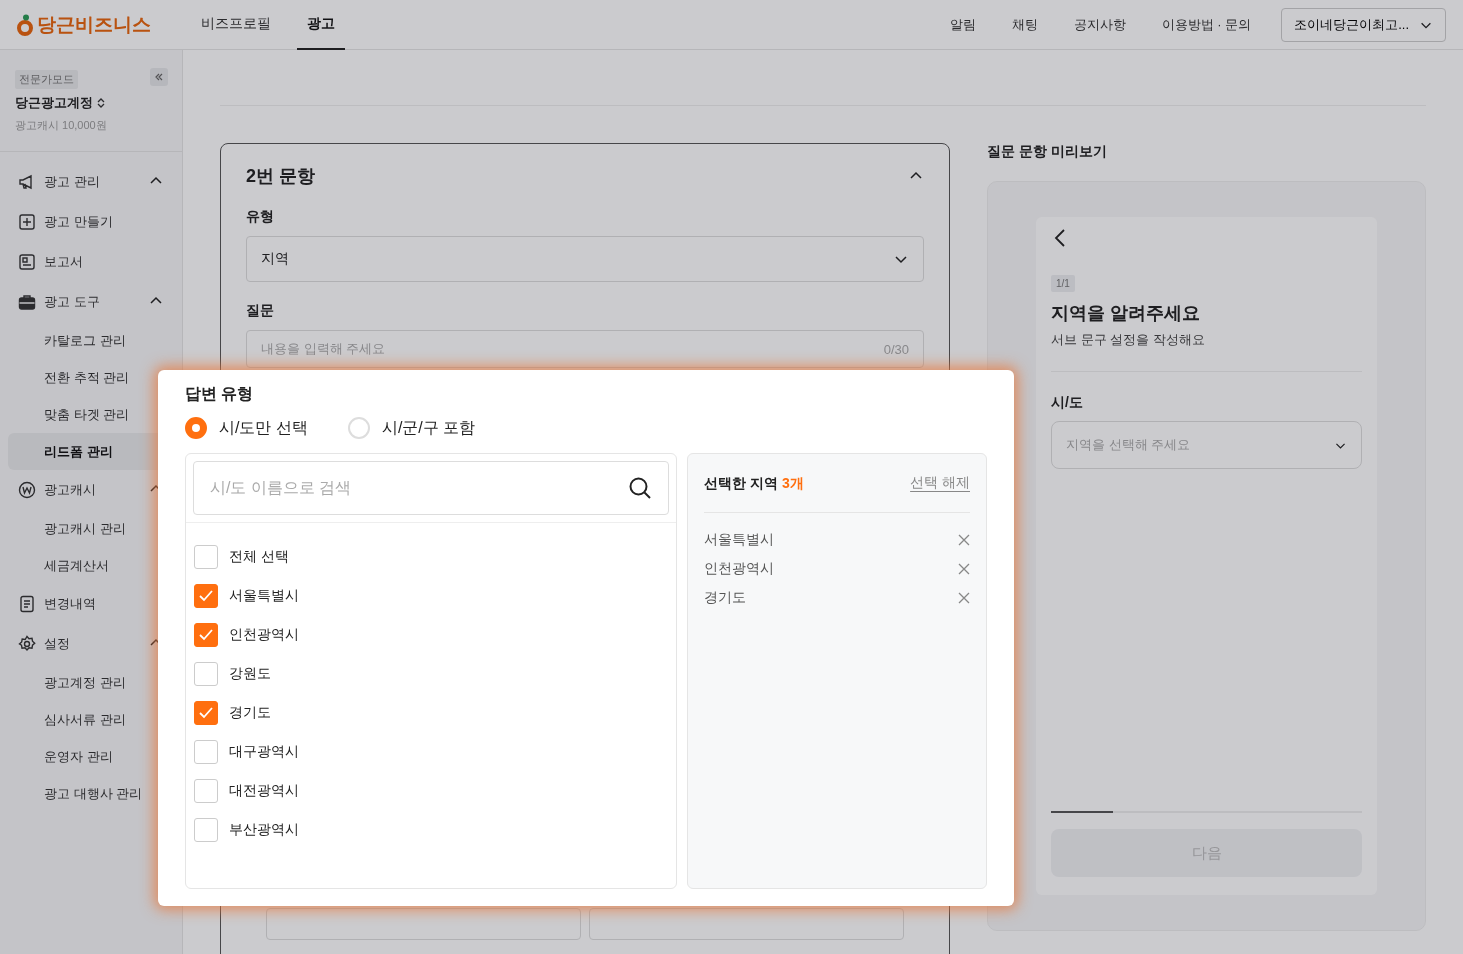 This screenshot has width=1463, height=954. What do you see at coordinates (640, 488) in the screenshot?
I see `search-icon` at bounding box center [640, 488].